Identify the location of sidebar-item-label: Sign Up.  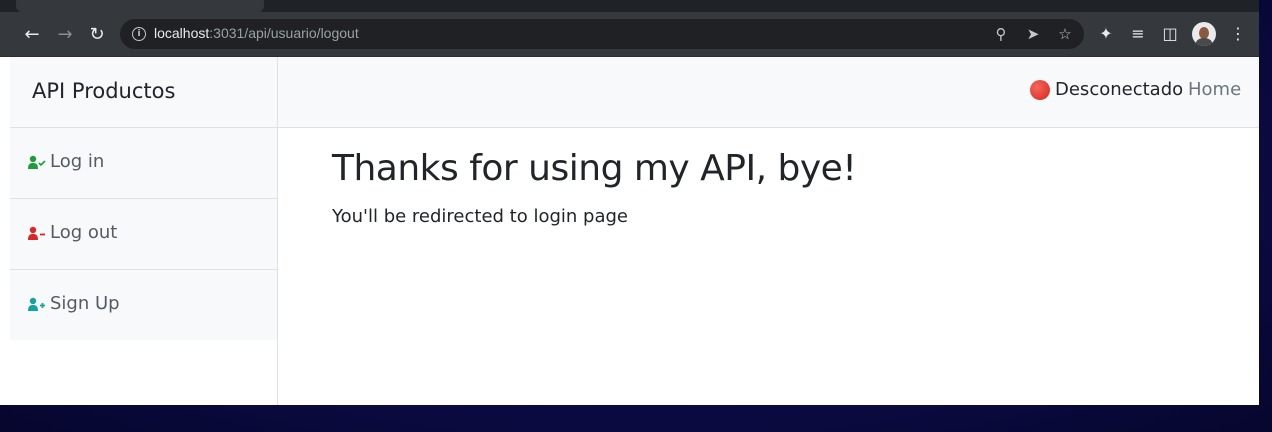
(85, 303).